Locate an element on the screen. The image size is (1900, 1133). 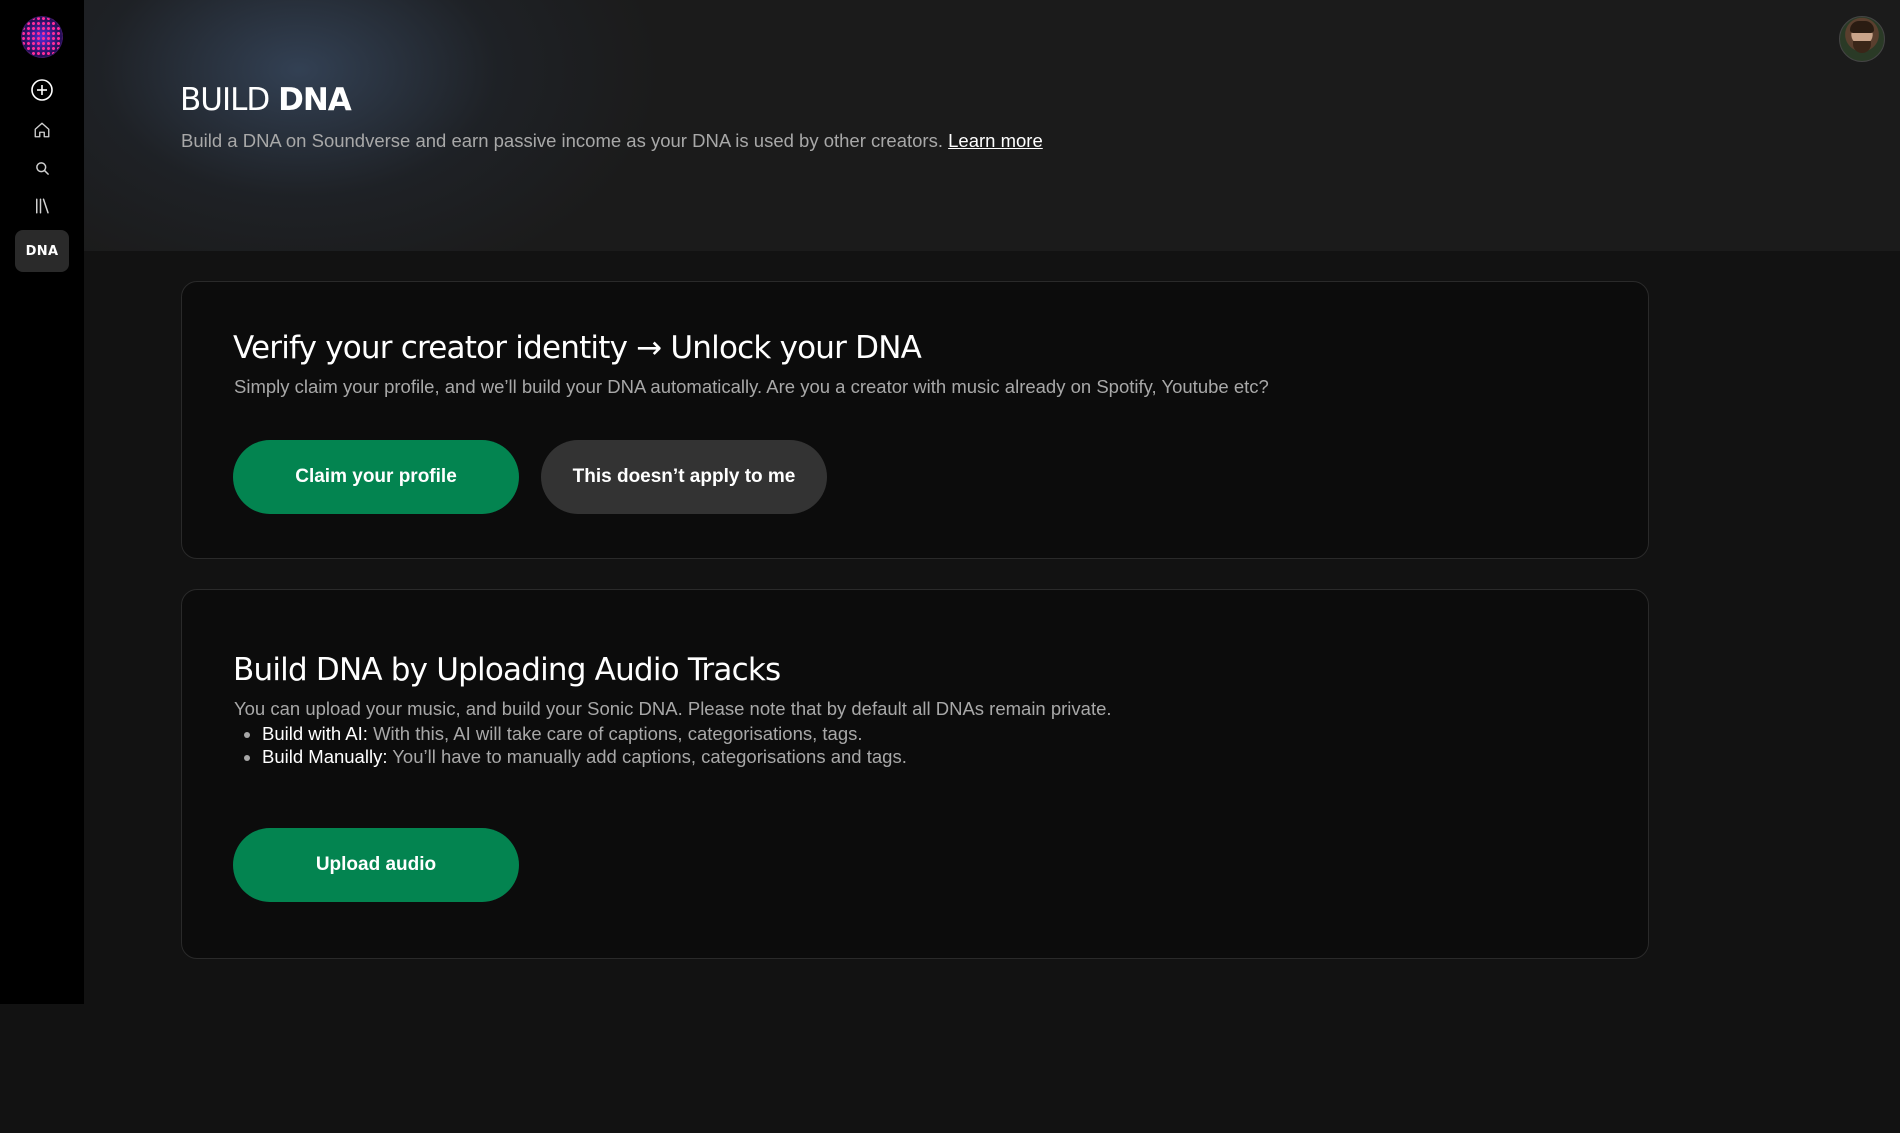
home-icon is located at coordinates (42, 130).